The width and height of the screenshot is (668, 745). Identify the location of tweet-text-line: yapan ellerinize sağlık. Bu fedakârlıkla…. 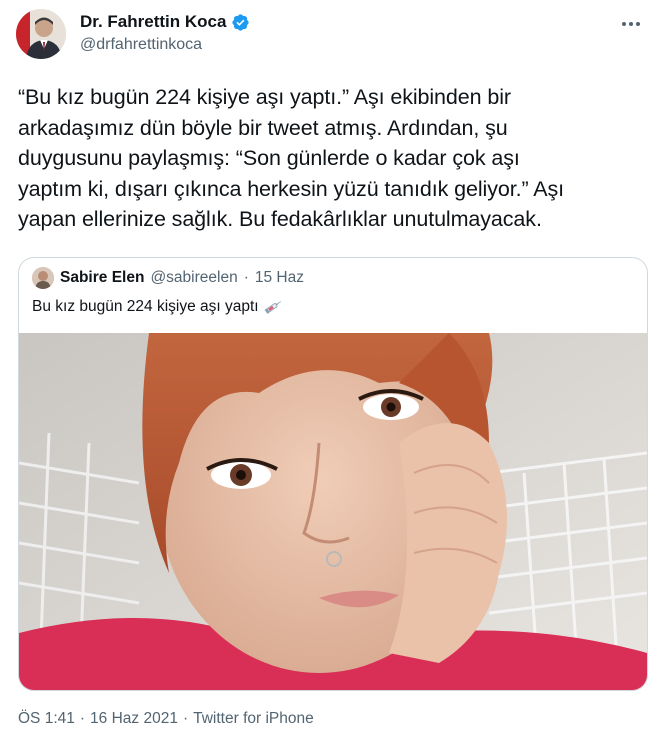
(280, 219).